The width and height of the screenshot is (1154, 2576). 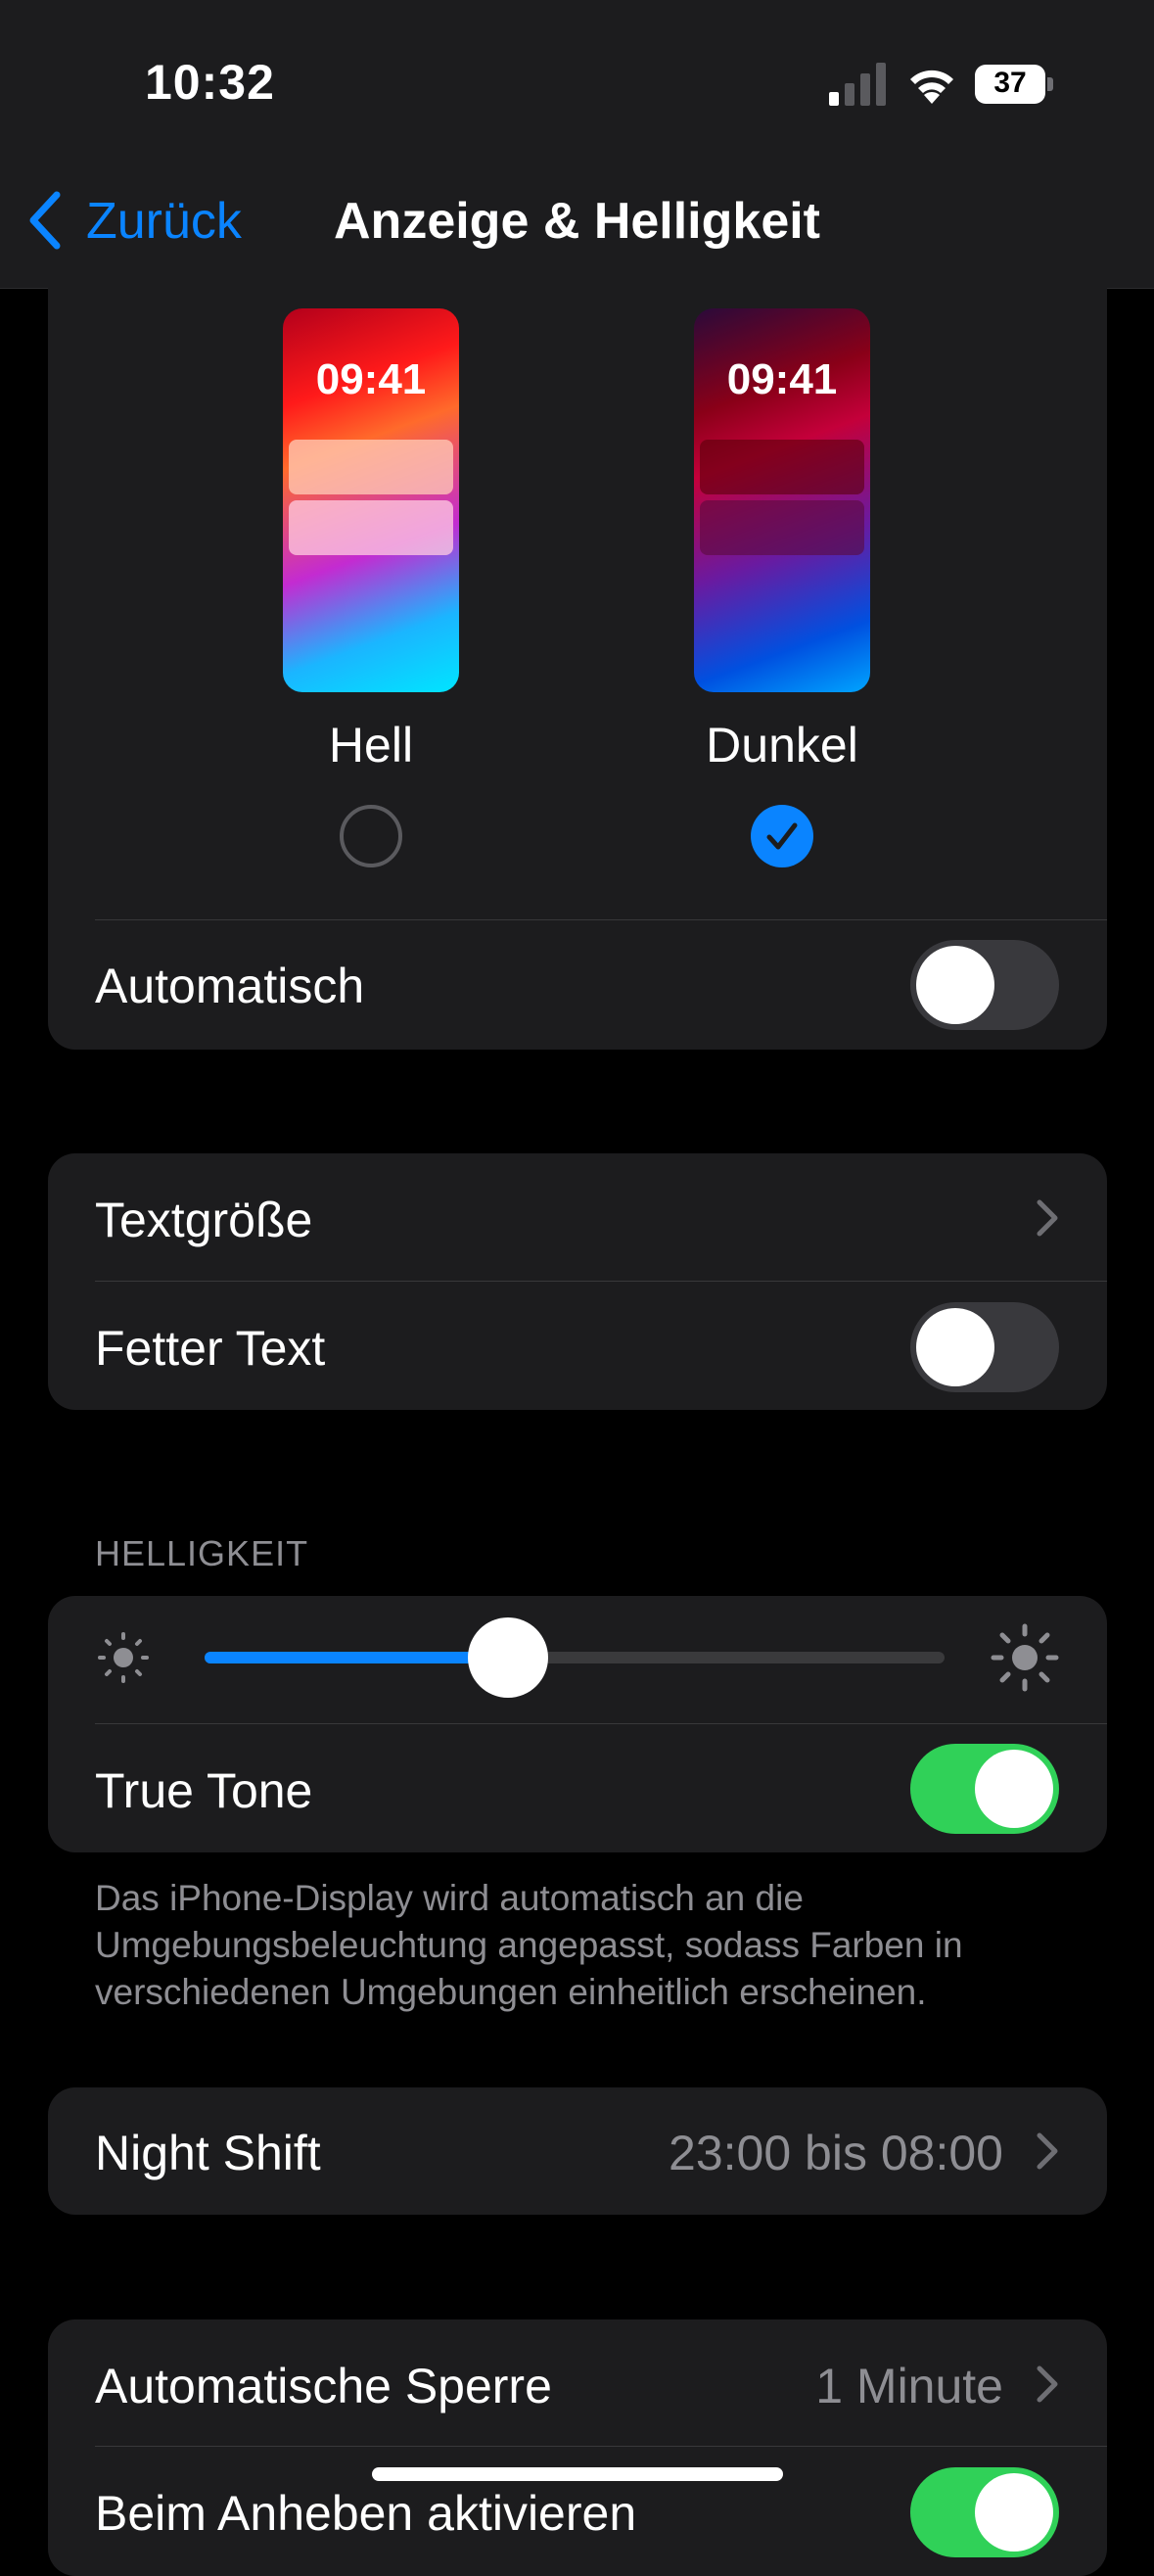 What do you see at coordinates (371, 379) in the screenshot?
I see `light-preview-time: 09:41` at bounding box center [371, 379].